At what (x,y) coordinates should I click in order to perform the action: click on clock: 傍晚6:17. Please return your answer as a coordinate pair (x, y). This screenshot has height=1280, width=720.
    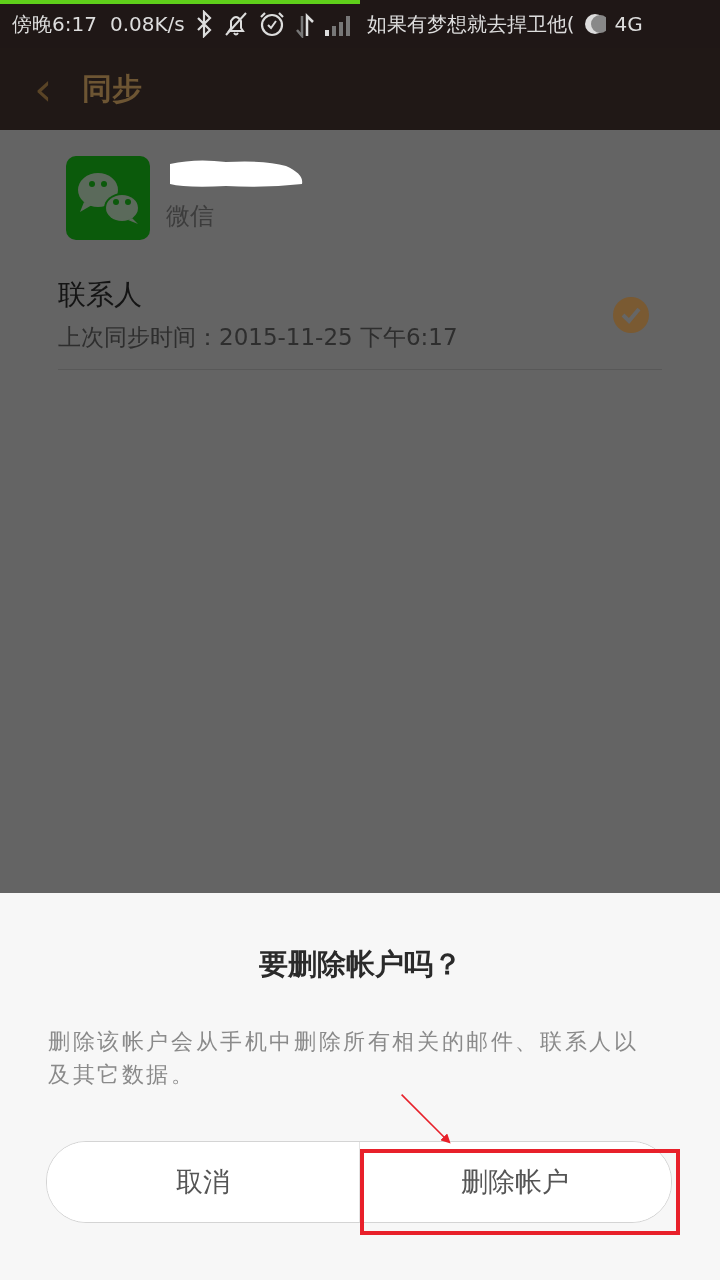
    Looking at the image, I should click on (54, 24).